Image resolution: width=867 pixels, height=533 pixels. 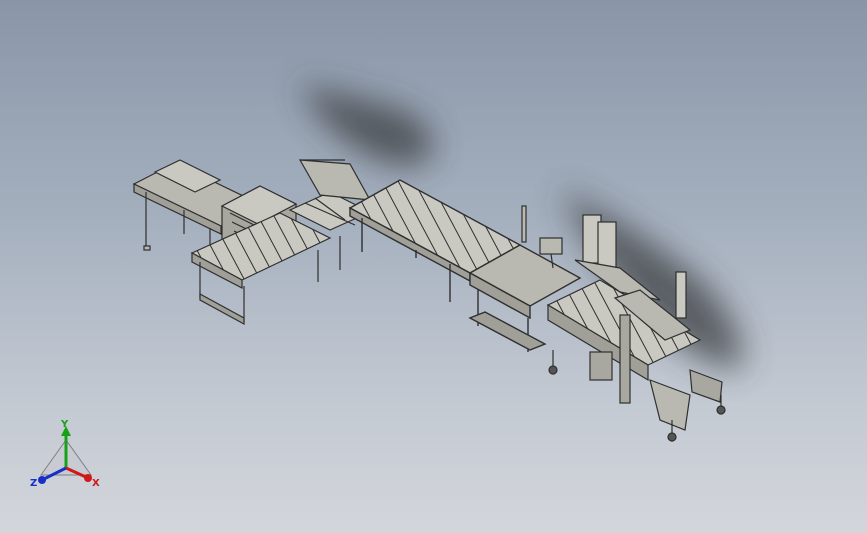 I want to click on orientation-triad: Y X Z, so click(x=66, y=457).